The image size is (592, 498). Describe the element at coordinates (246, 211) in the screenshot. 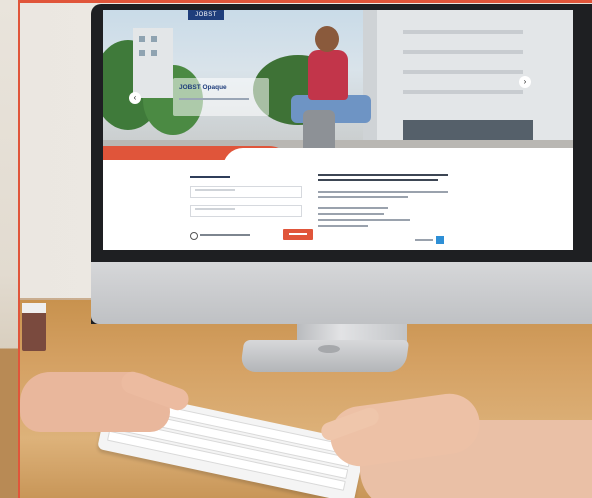

I see `password-field` at that location.